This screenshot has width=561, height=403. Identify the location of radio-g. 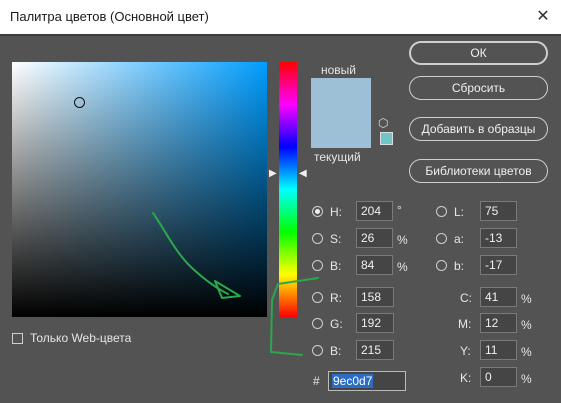
(317, 323).